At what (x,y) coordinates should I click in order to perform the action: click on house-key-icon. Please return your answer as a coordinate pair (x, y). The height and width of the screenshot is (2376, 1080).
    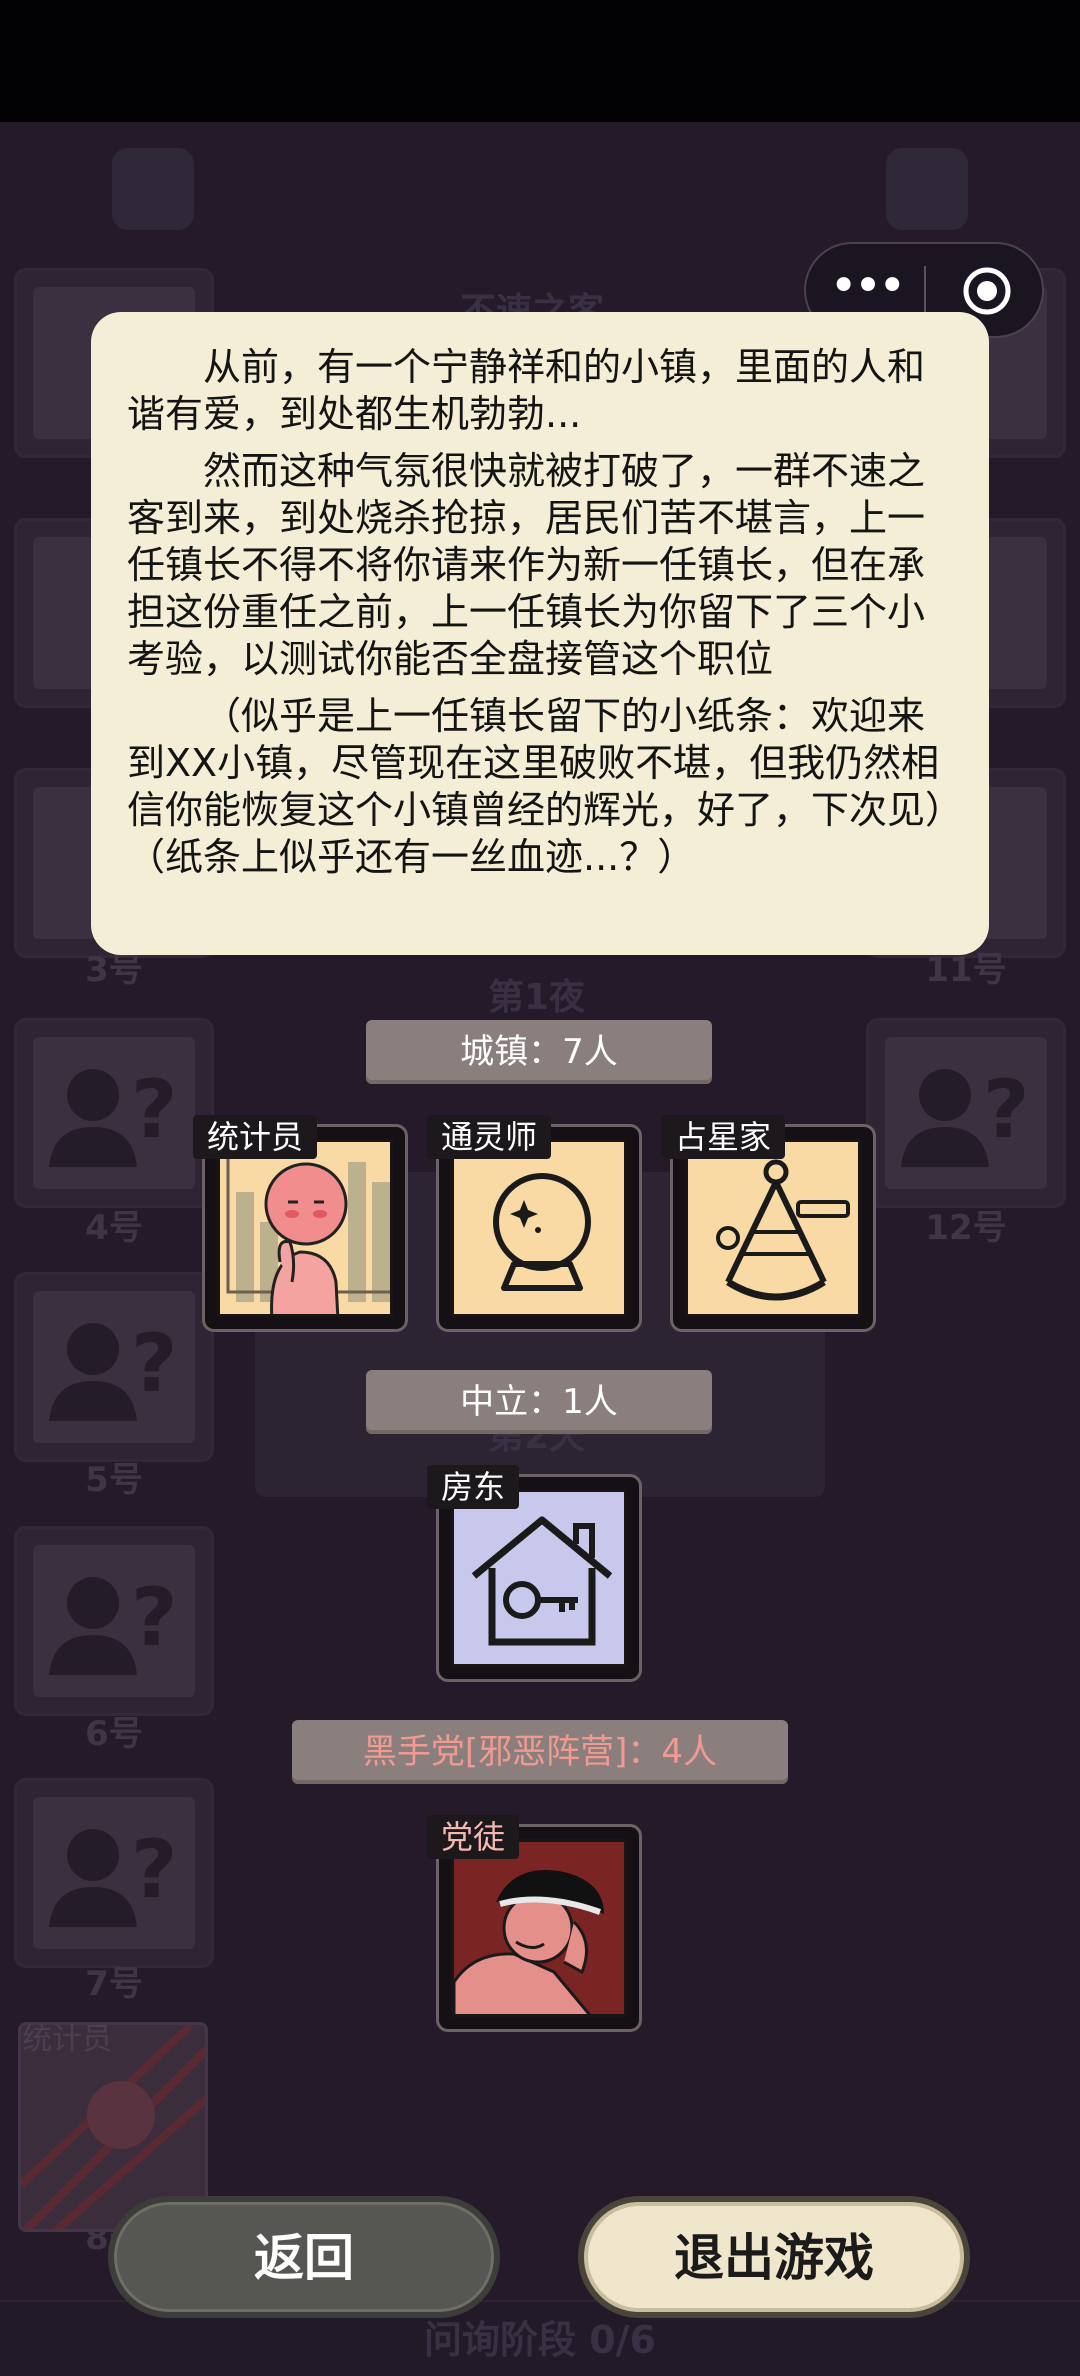
    Looking at the image, I should click on (542, 1581).